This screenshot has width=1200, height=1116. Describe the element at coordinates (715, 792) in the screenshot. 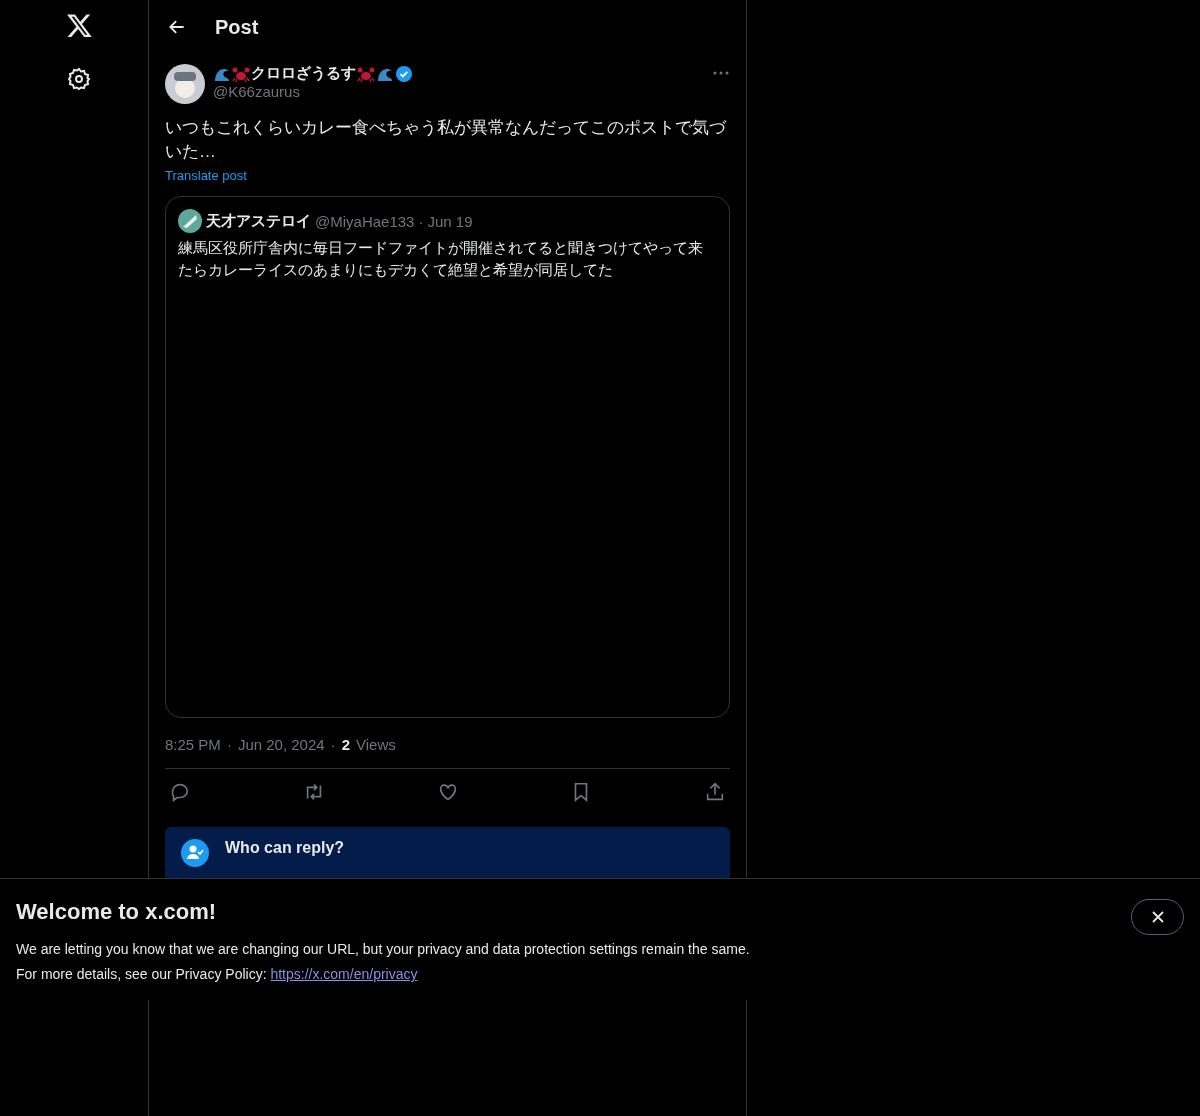

I see `share-icon` at that location.